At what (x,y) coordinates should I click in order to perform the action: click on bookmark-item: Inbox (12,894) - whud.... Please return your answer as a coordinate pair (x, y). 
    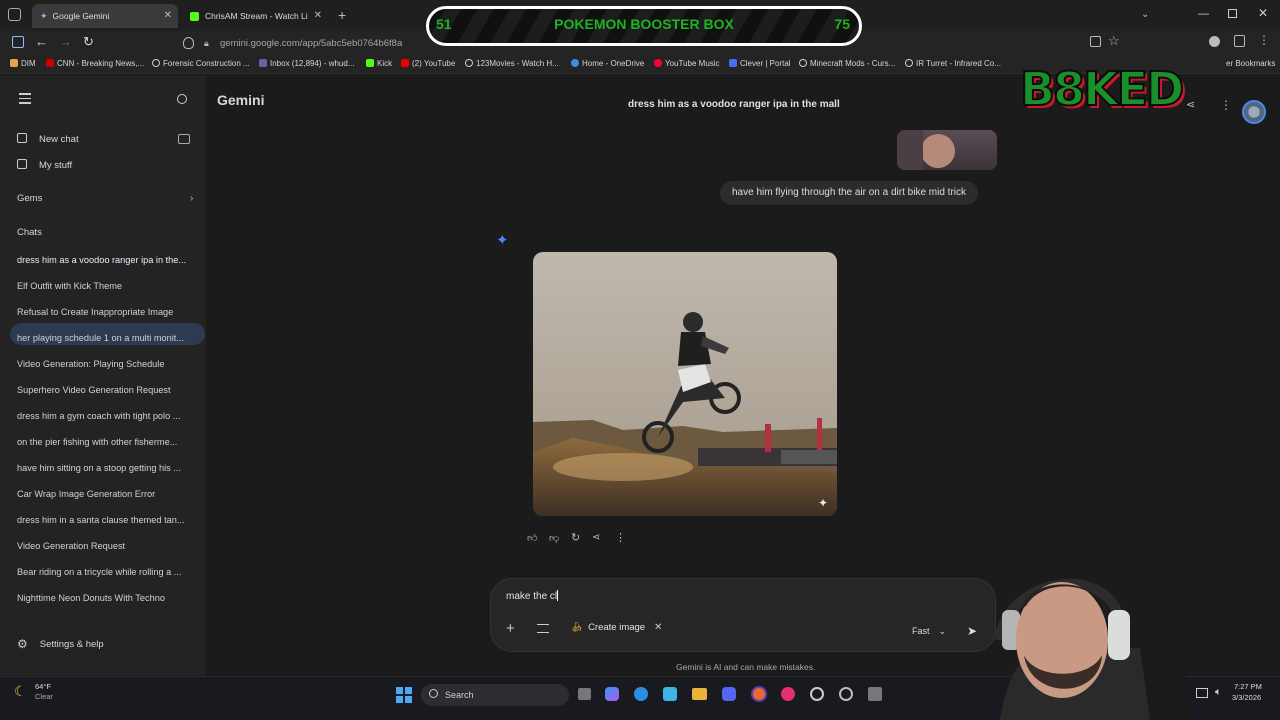
    Looking at the image, I should click on (307, 63).